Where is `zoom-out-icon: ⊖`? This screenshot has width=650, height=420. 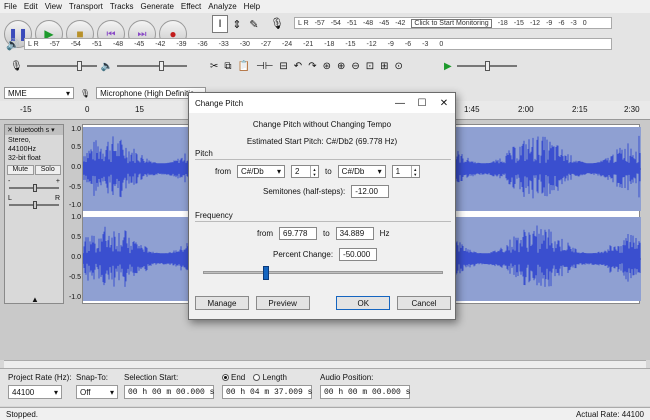
zoom-out-icon: ⊖ is located at coordinates (355, 66).